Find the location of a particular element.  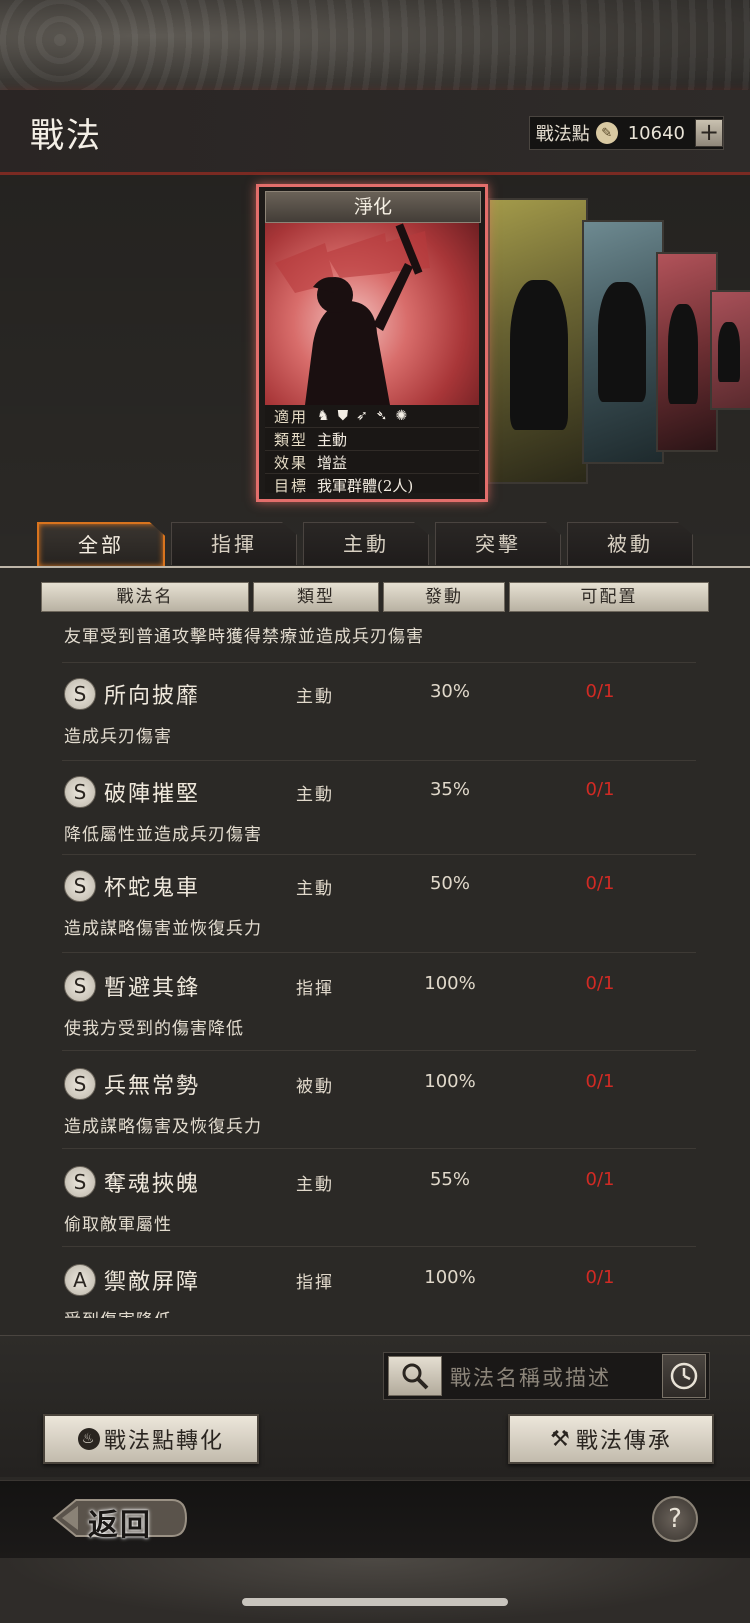

skill-rate: 55% is located at coordinates (449, 1179).